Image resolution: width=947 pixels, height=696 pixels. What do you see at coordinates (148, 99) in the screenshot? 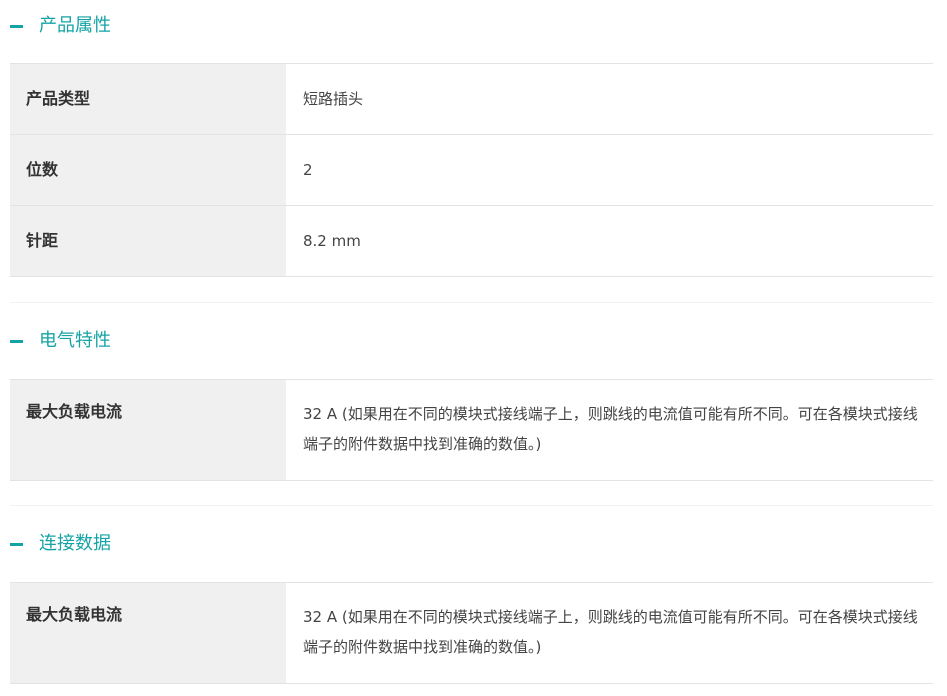
I see `spec-label: 产品类型` at bounding box center [148, 99].